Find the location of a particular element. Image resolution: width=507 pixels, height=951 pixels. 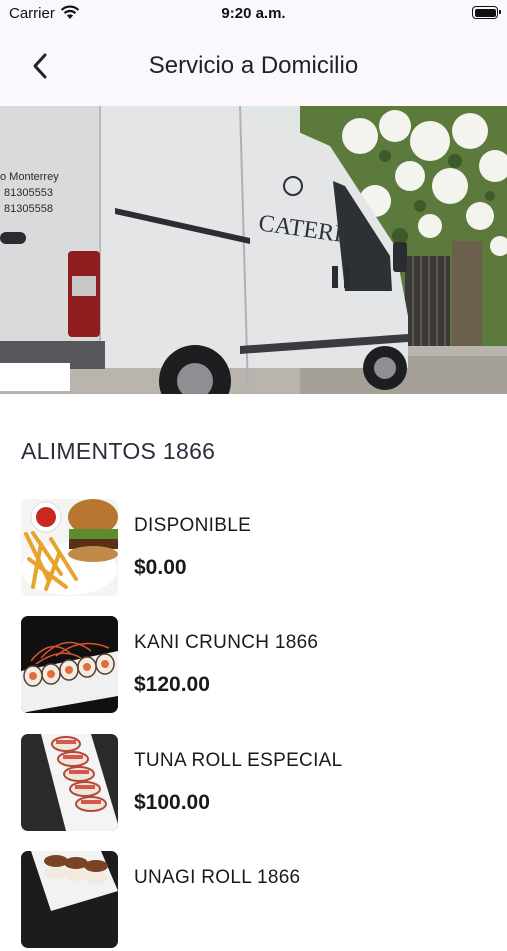

van-text-2: 81305553 is located at coordinates (28, 193).